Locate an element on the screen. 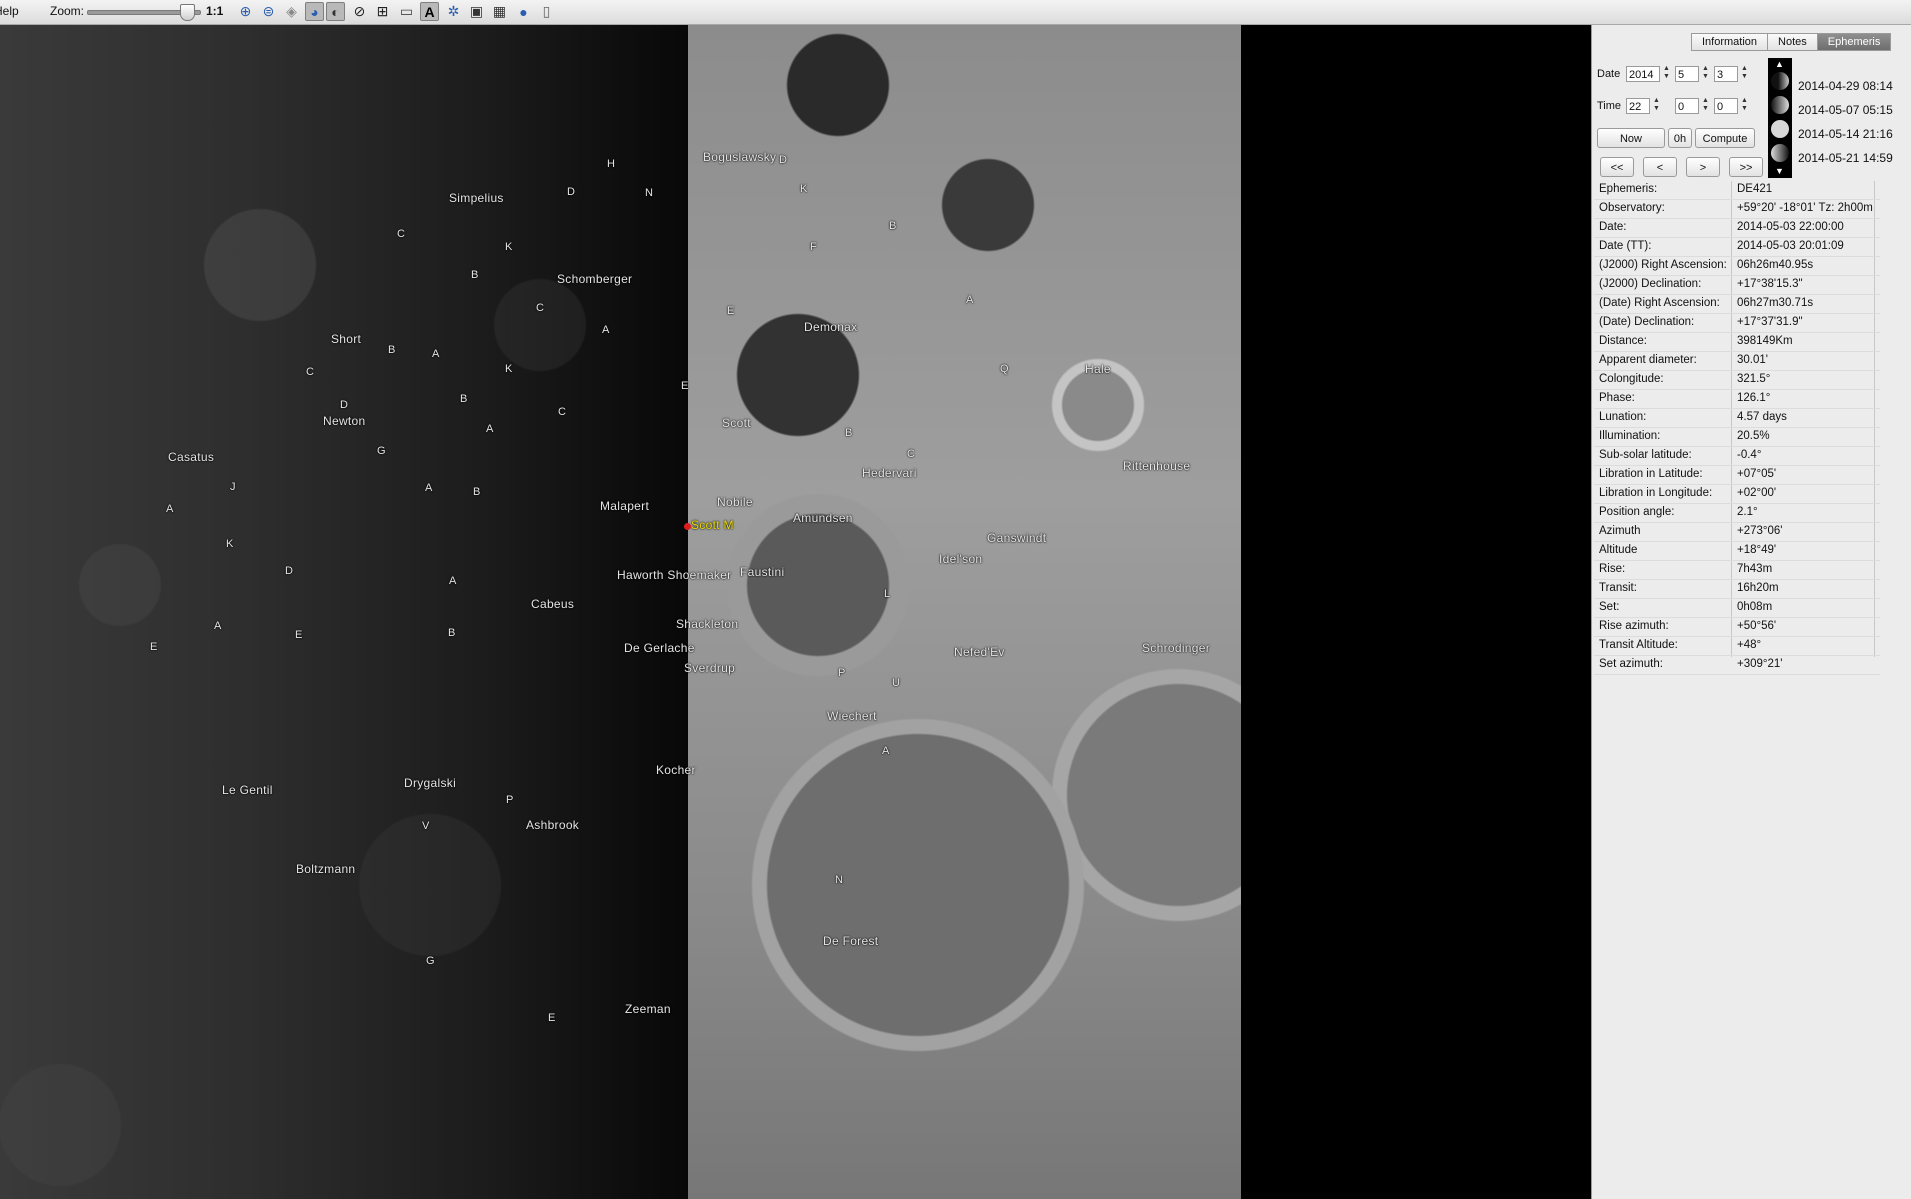 This screenshot has width=1911, height=1199. time-hour-stepper: ▲ ▼ is located at coordinates (1656, 106).